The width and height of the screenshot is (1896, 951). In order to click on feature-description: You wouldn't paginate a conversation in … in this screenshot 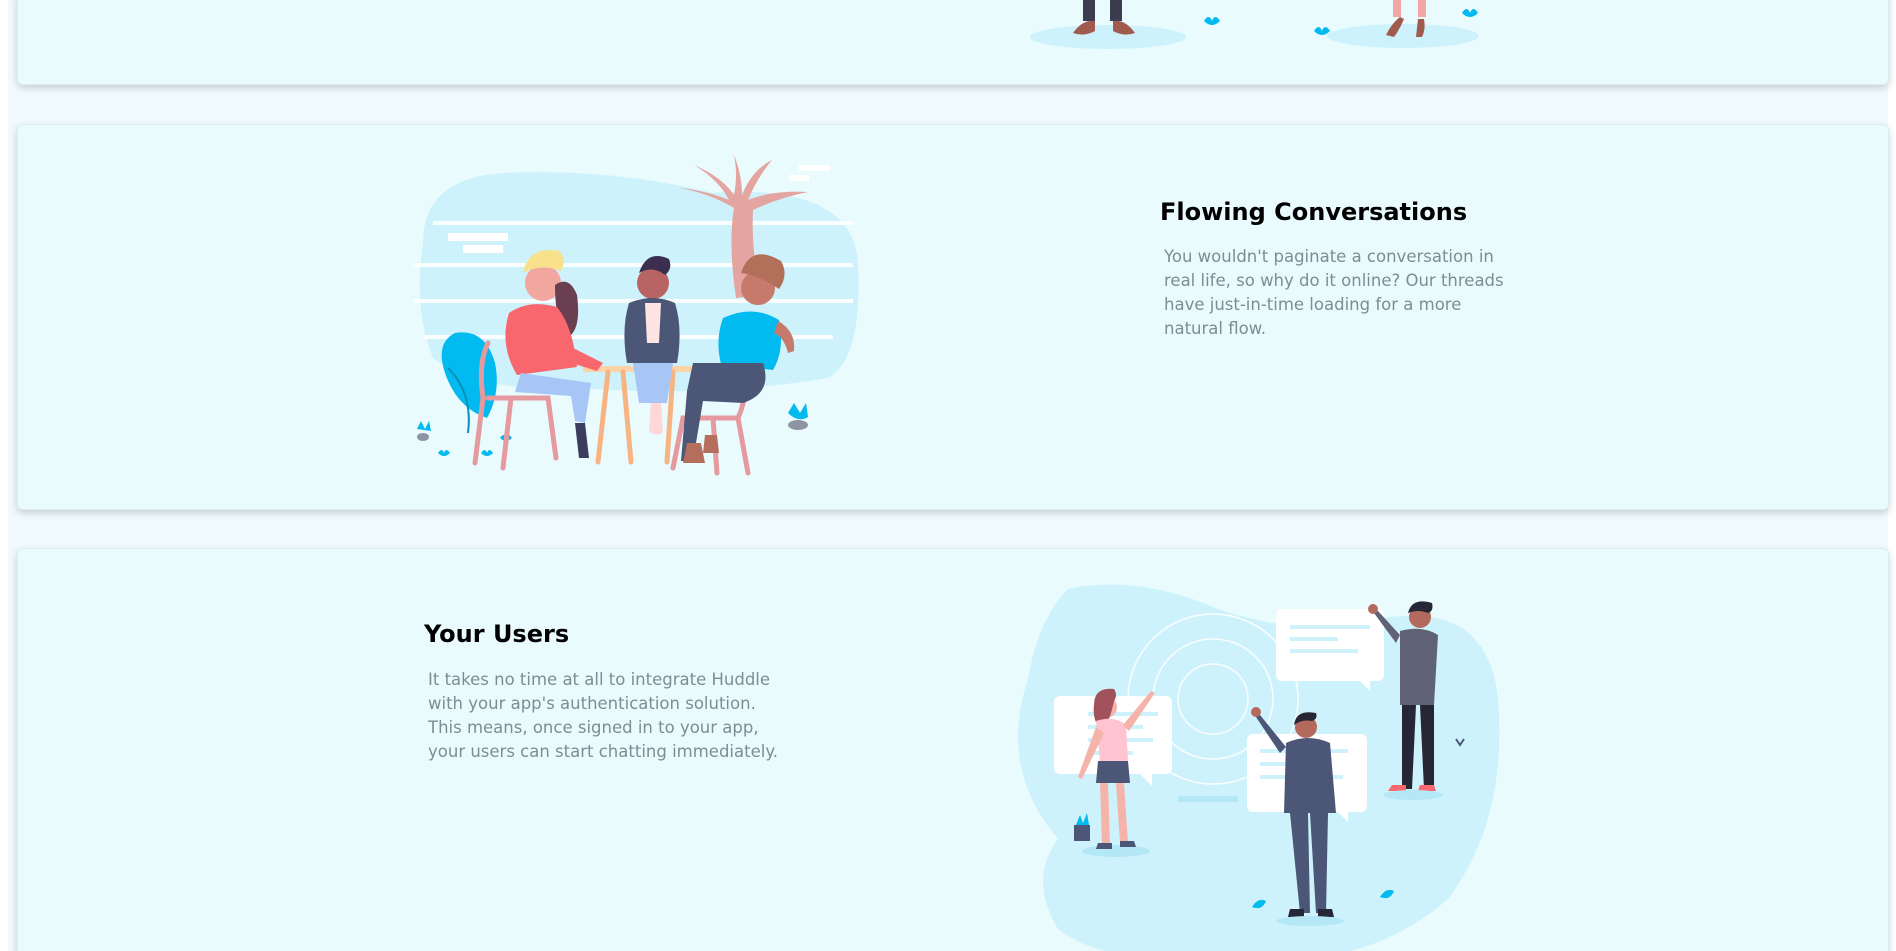, I will do `click(1334, 292)`.